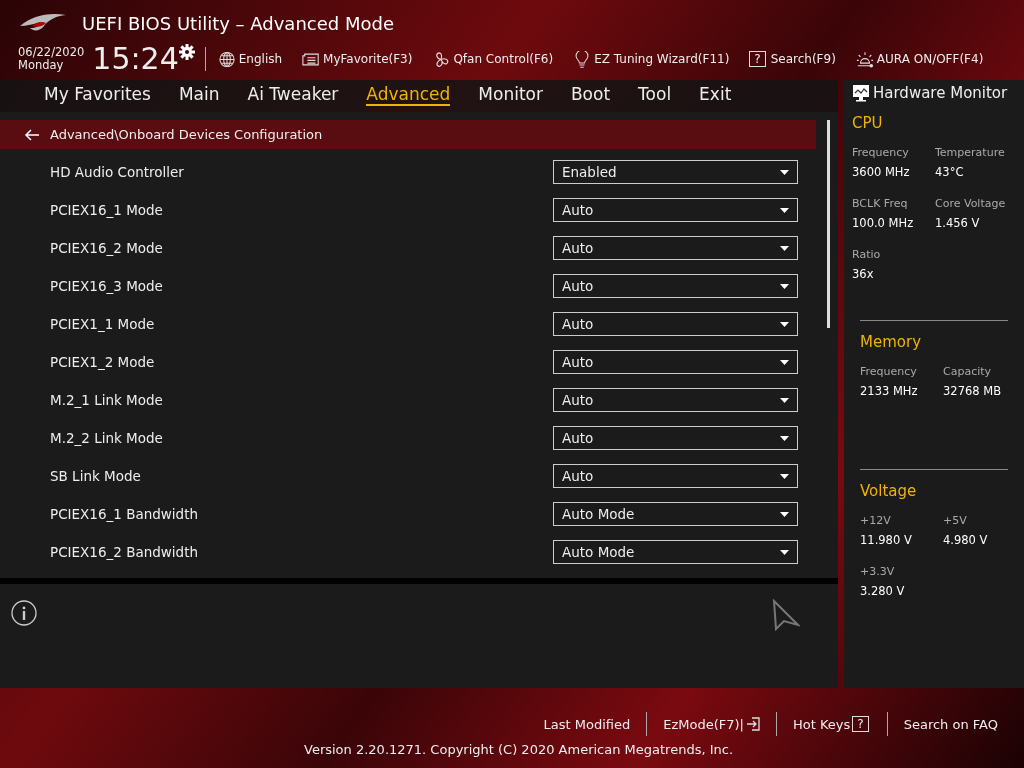 The image size is (1024, 768). I want to click on setting-label: PCIEX16_2 Bandwidth, so click(124, 552).